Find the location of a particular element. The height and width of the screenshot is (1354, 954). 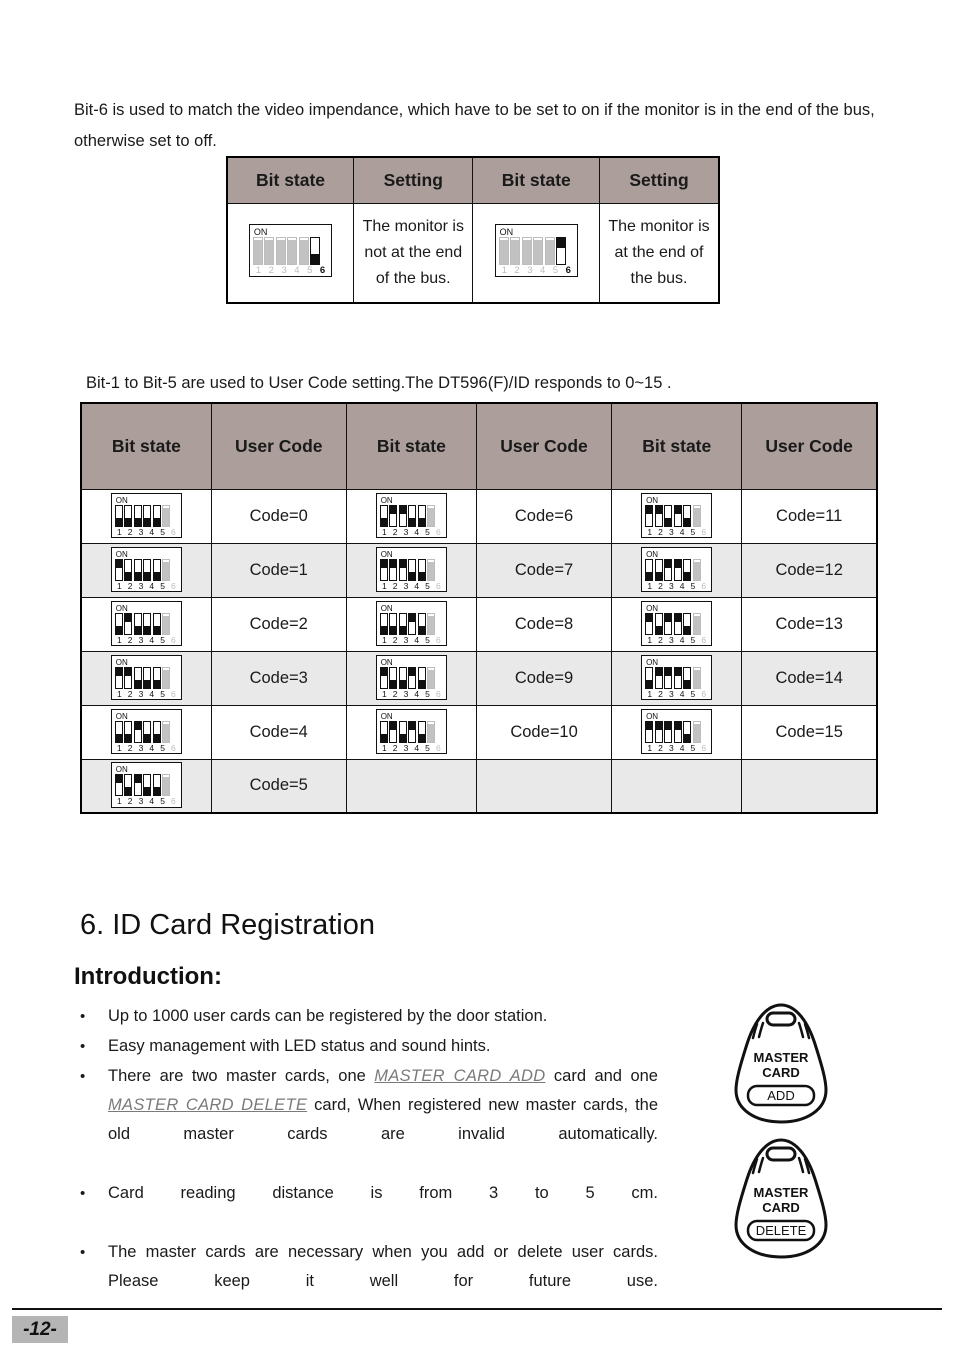

end-bus-header-setting-1: Setting is located at coordinates (413, 180).